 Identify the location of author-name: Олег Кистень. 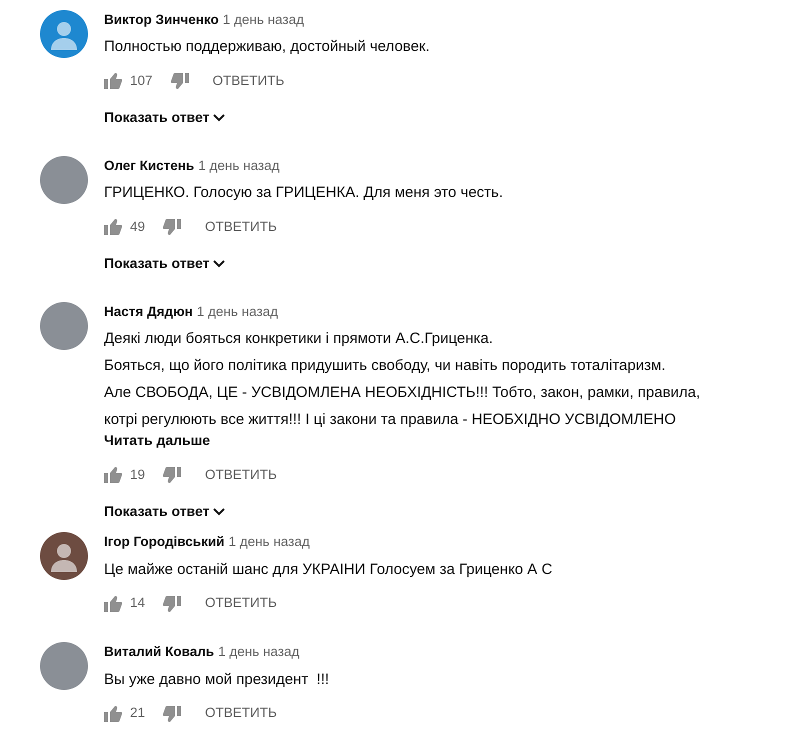
(149, 166).